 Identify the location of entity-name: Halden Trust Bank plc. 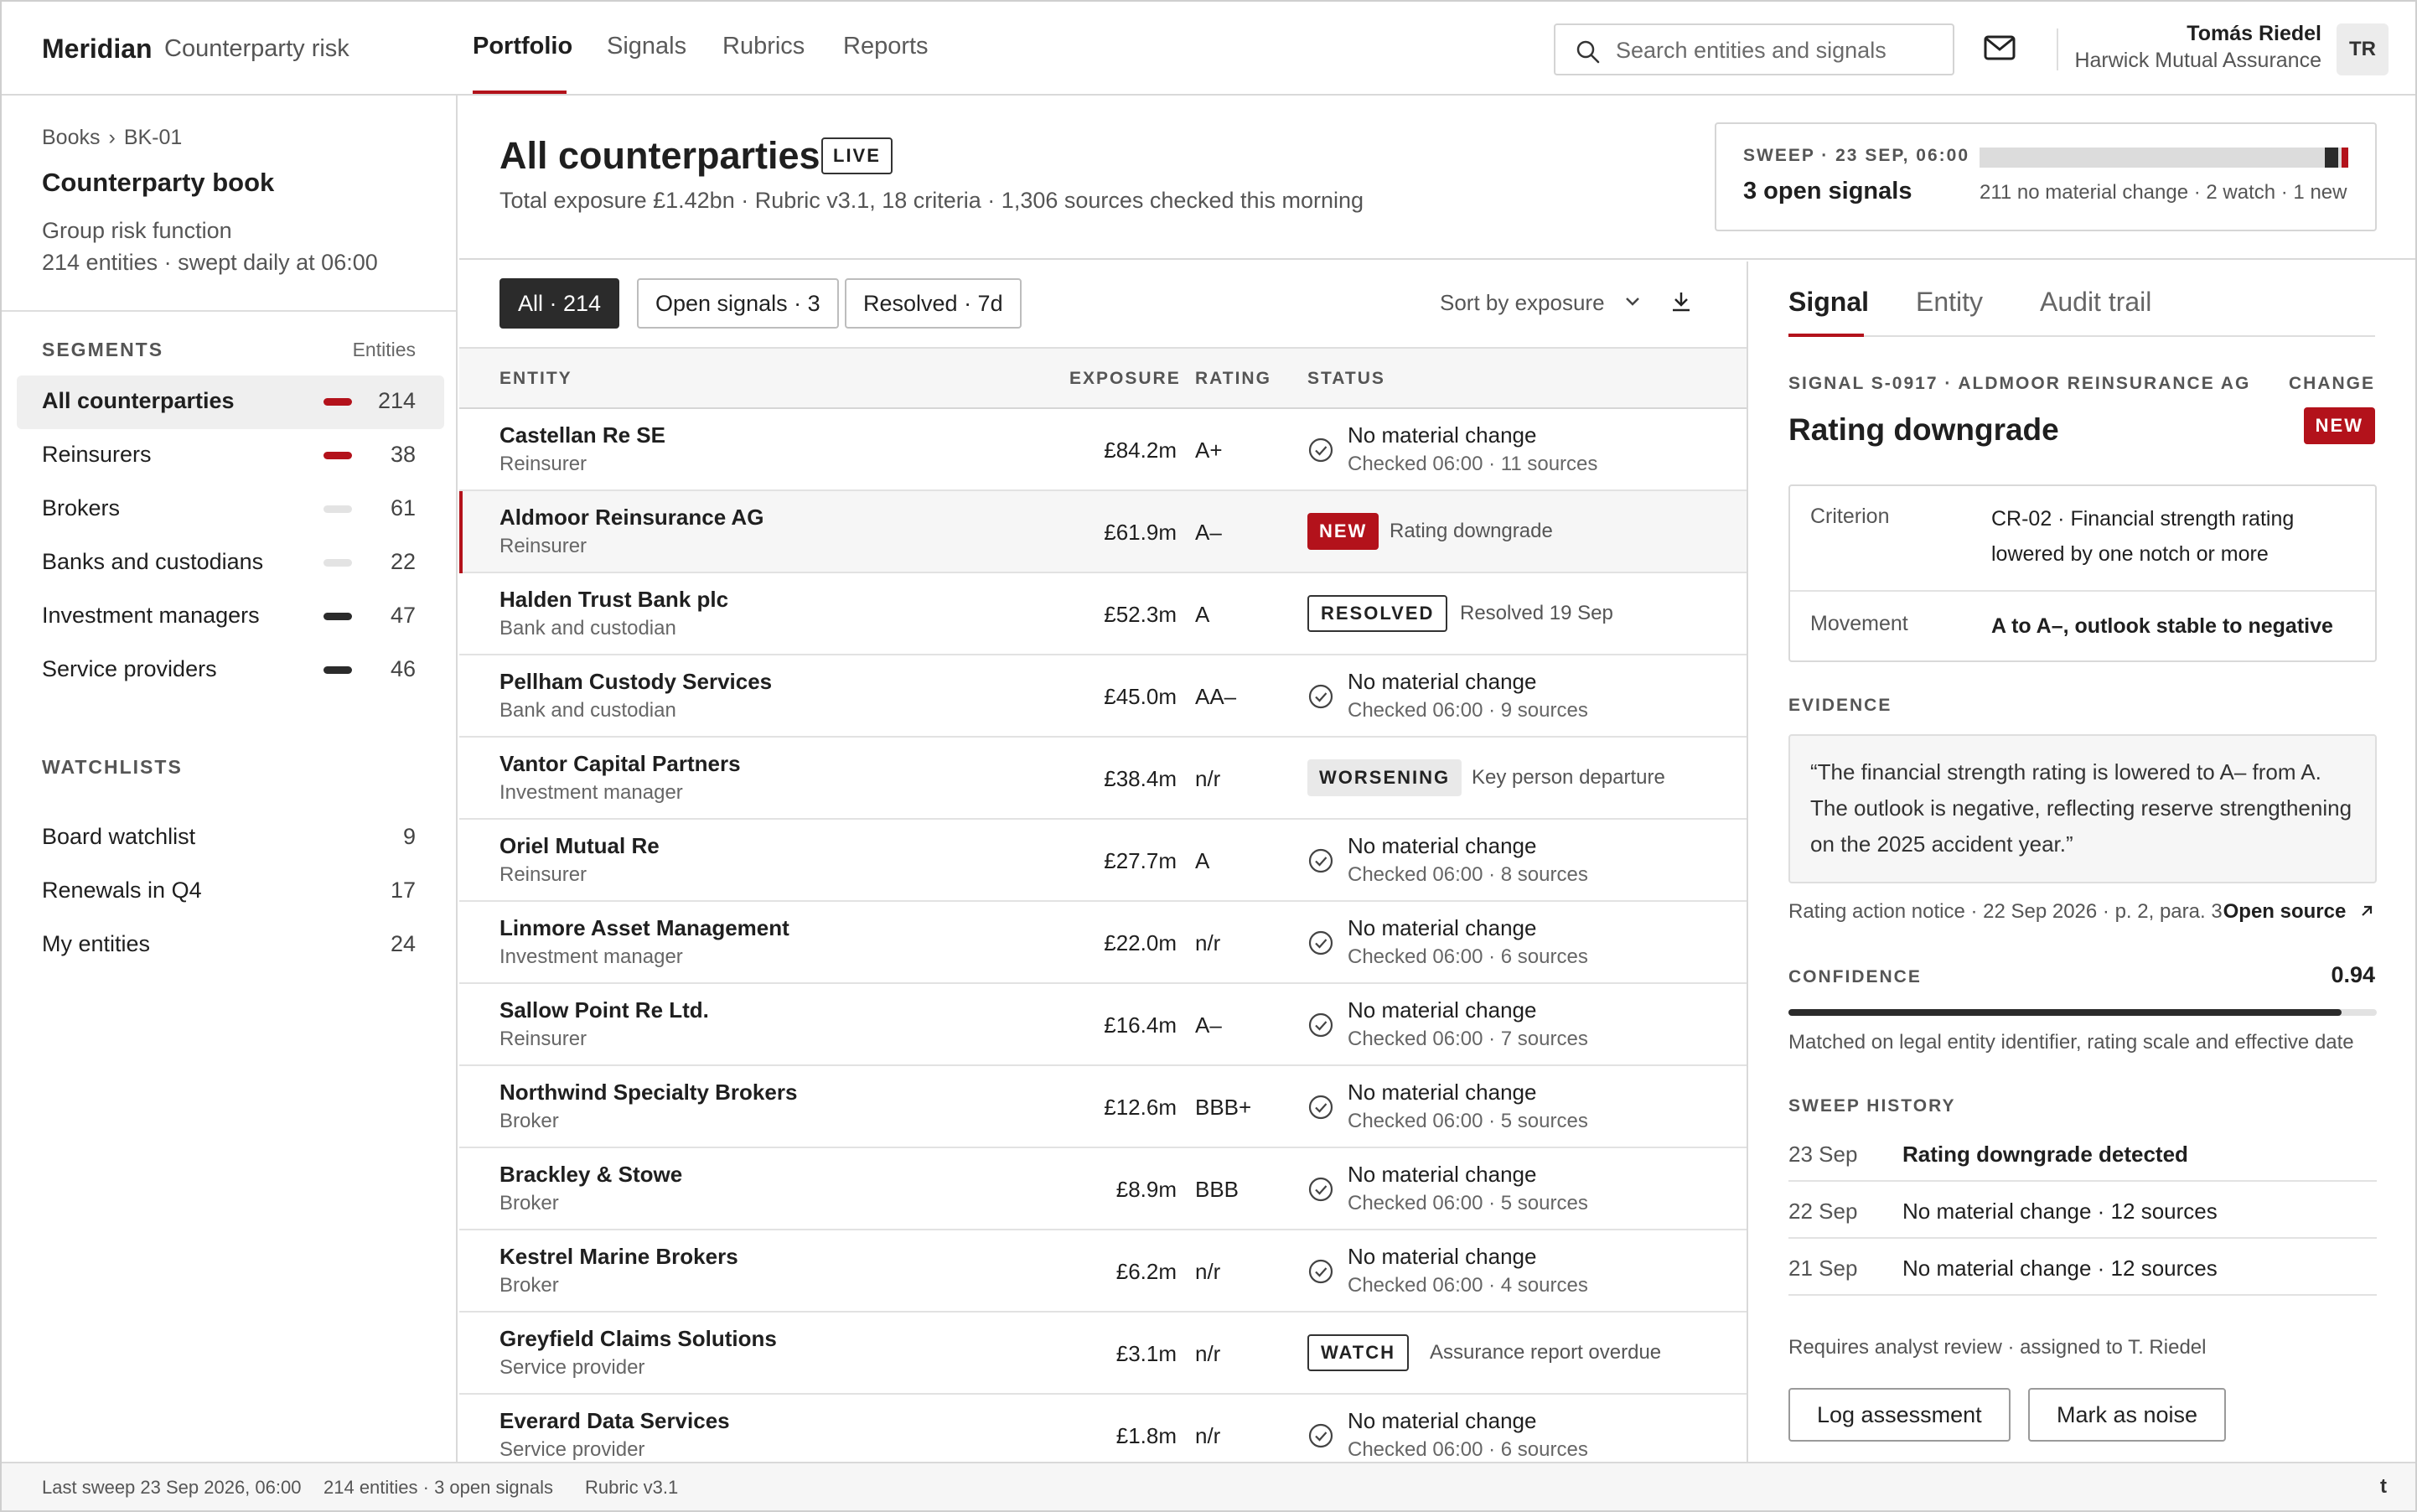
(614, 599).